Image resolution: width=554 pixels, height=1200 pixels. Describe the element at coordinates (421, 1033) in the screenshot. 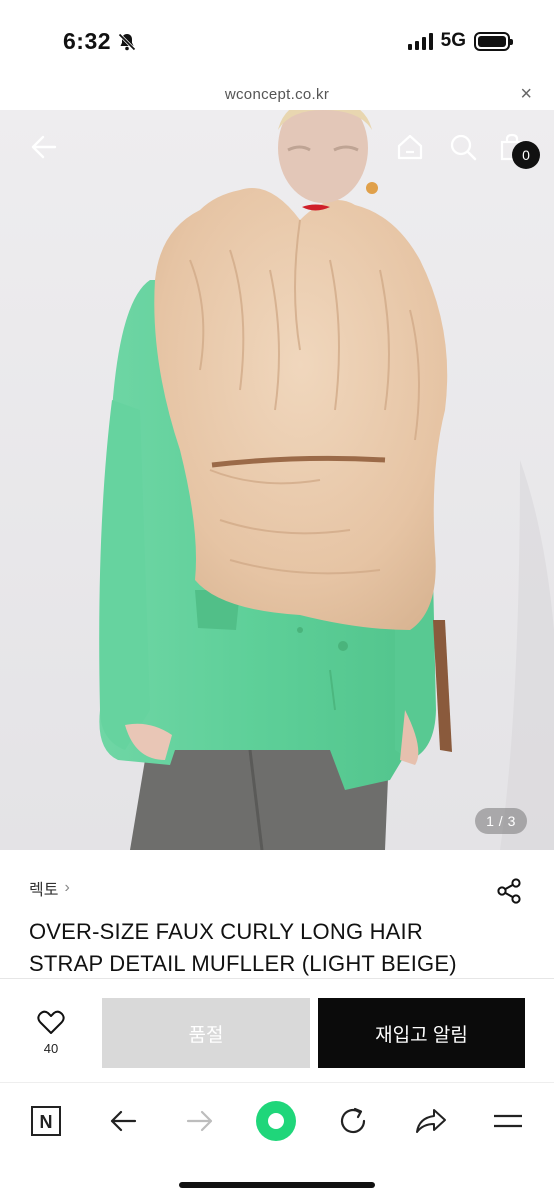

I see `restock-alert-button: 재입고 알림` at that location.